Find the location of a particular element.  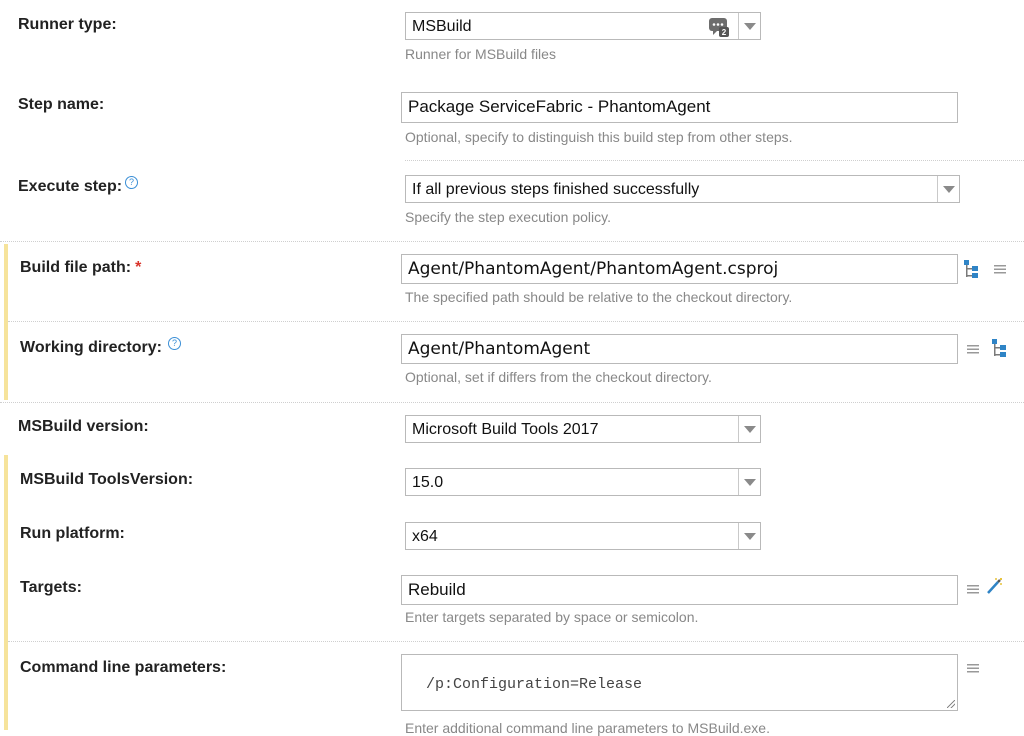

working-directory-input: Agent/PhantomAgent is located at coordinates (679, 349).